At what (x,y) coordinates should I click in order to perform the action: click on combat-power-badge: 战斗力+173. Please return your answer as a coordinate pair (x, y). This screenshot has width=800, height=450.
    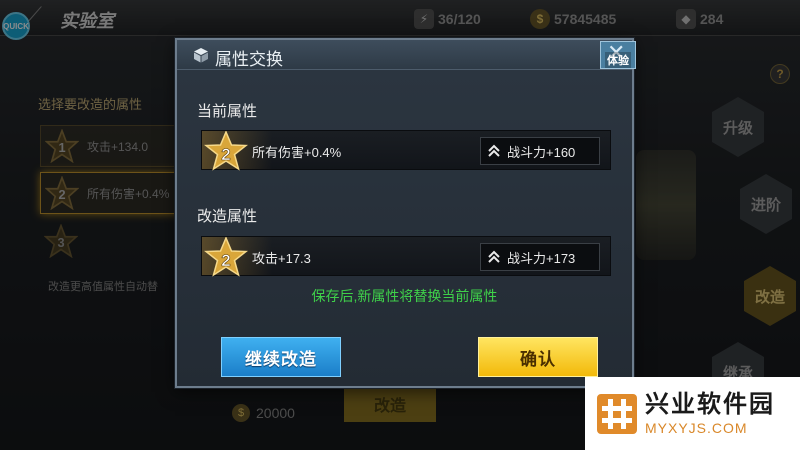
    Looking at the image, I should click on (540, 257).